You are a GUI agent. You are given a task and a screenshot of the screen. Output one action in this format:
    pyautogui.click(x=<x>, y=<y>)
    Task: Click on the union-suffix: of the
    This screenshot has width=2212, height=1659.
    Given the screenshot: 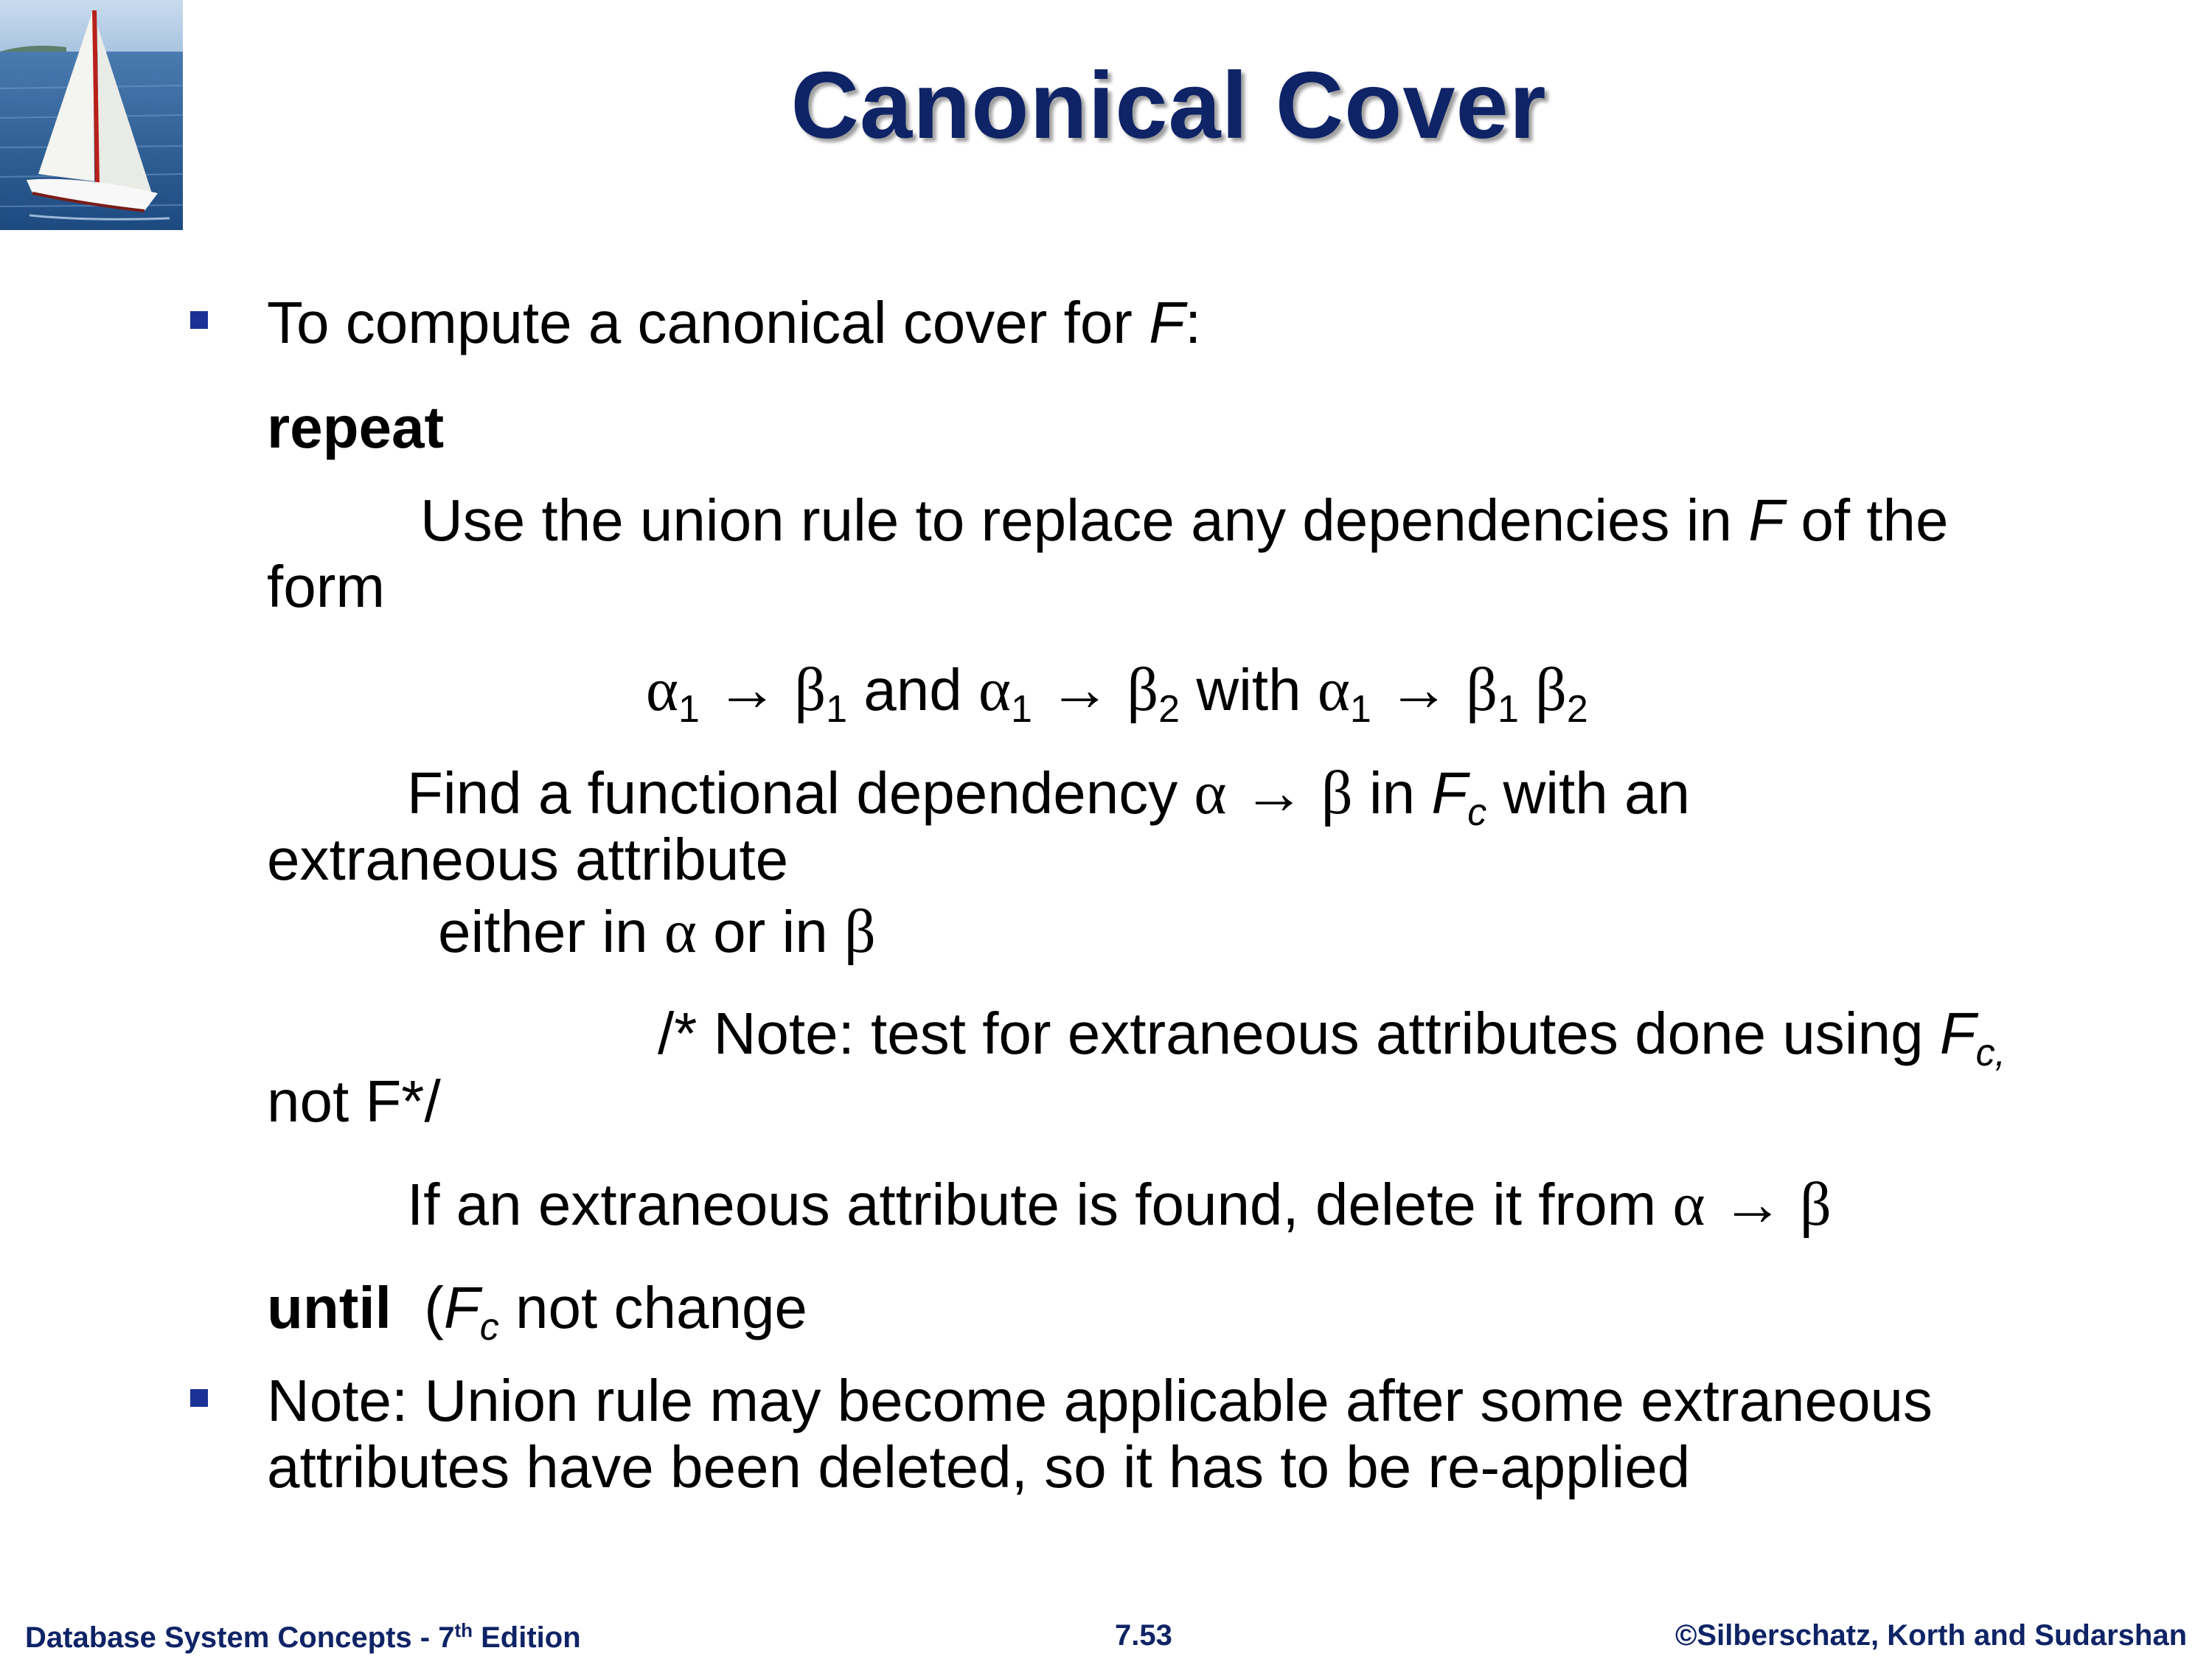 What is the action you would take?
    pyautogui.click(x=1866, y=520)
    